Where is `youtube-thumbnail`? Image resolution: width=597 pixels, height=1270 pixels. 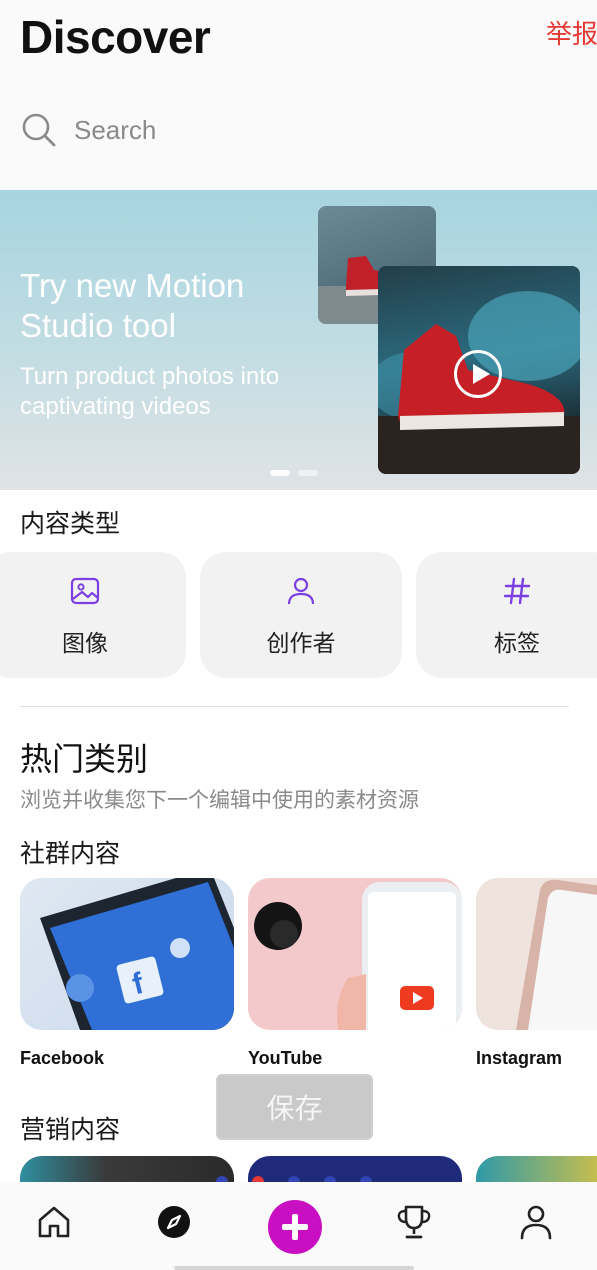
youtube-thumbnail is located at coordinates (355, 954).